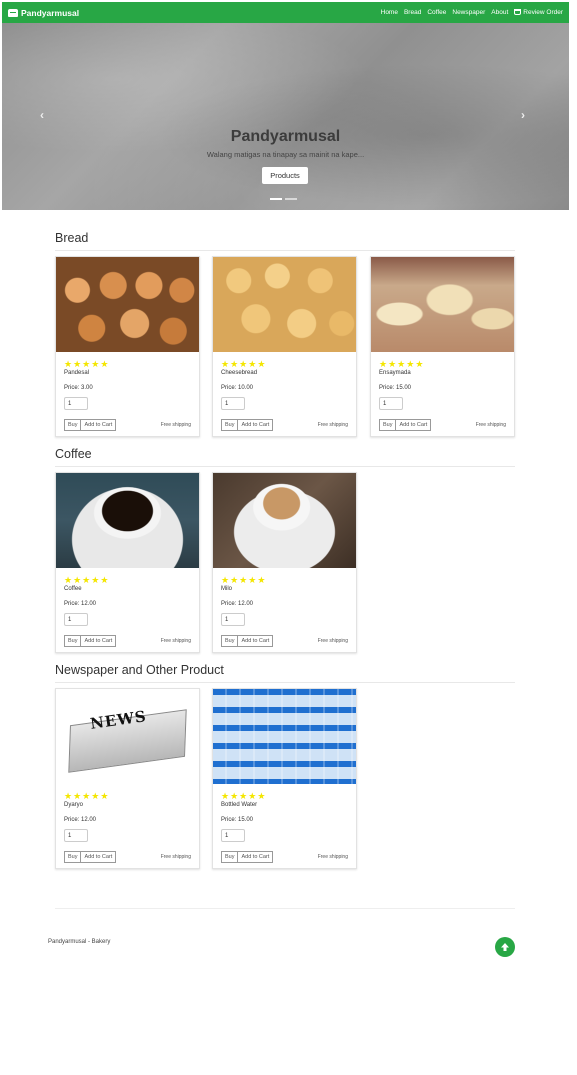 This screenshot has height=1075, width=577. Describe the element at coordinates (499, 12) in the screenshot. I see `nav-about: About` at that location.